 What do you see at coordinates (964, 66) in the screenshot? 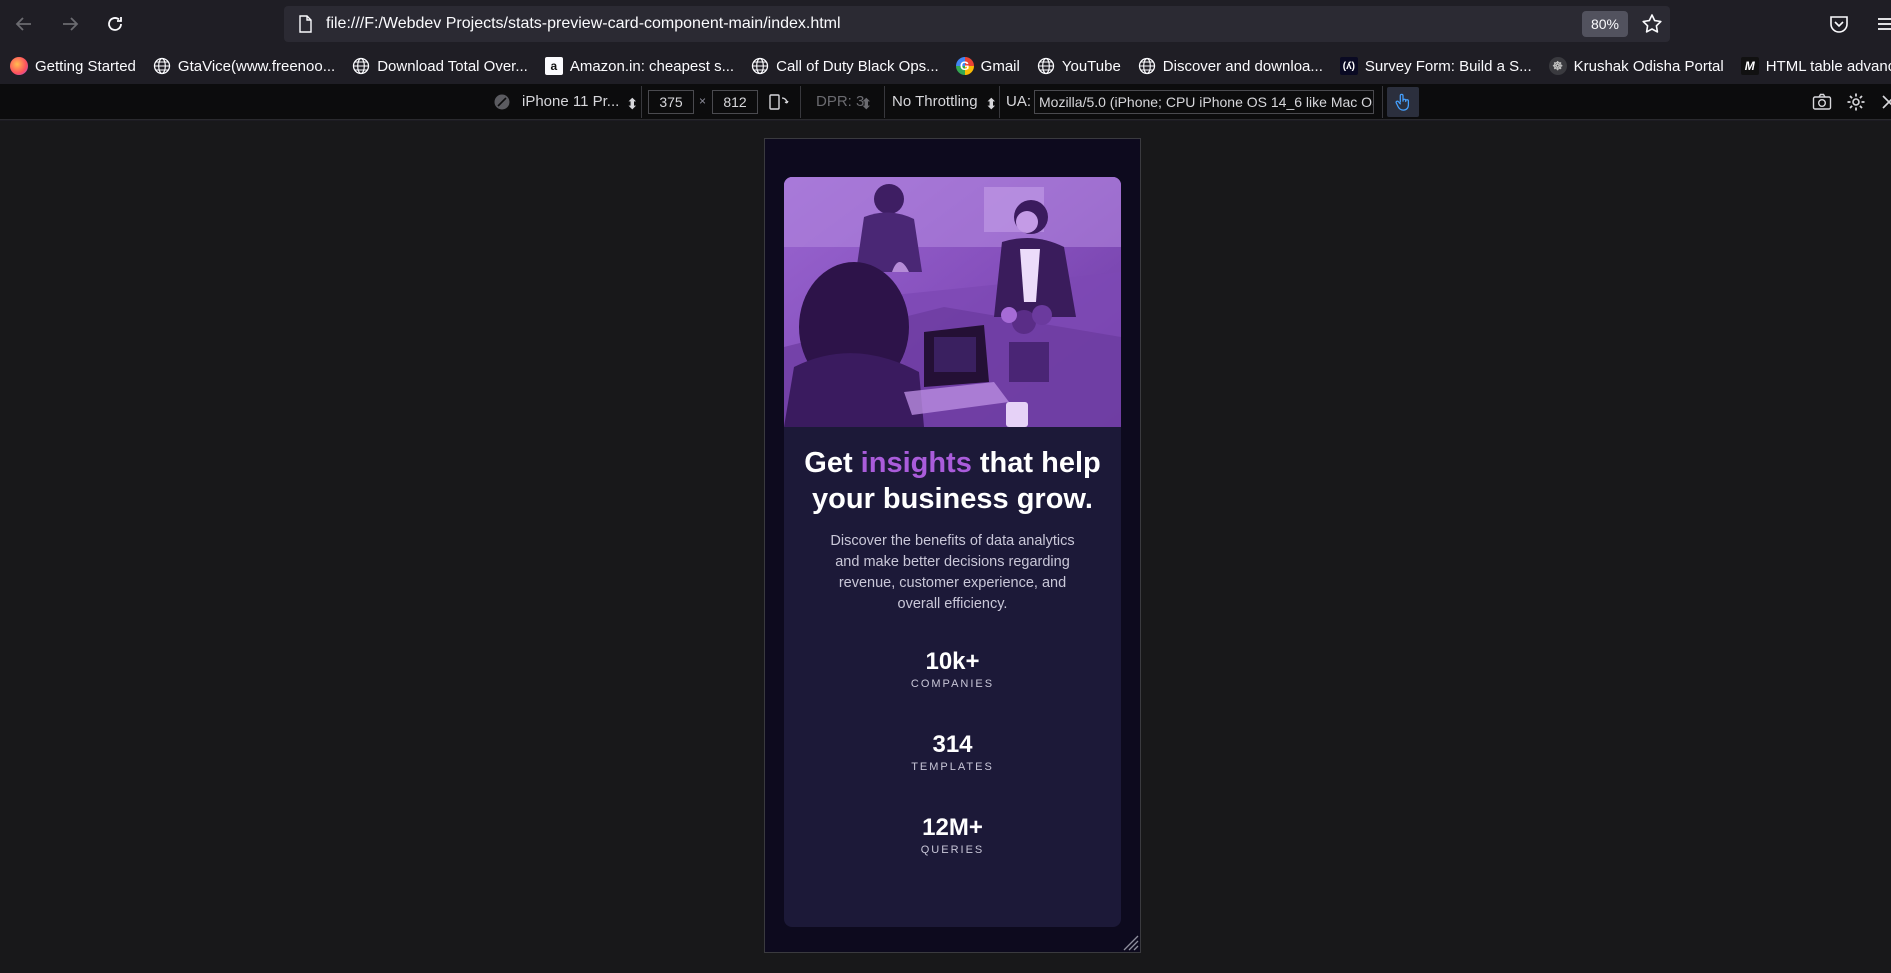
I see `google-icon: G` at bounding box center [964, 66].